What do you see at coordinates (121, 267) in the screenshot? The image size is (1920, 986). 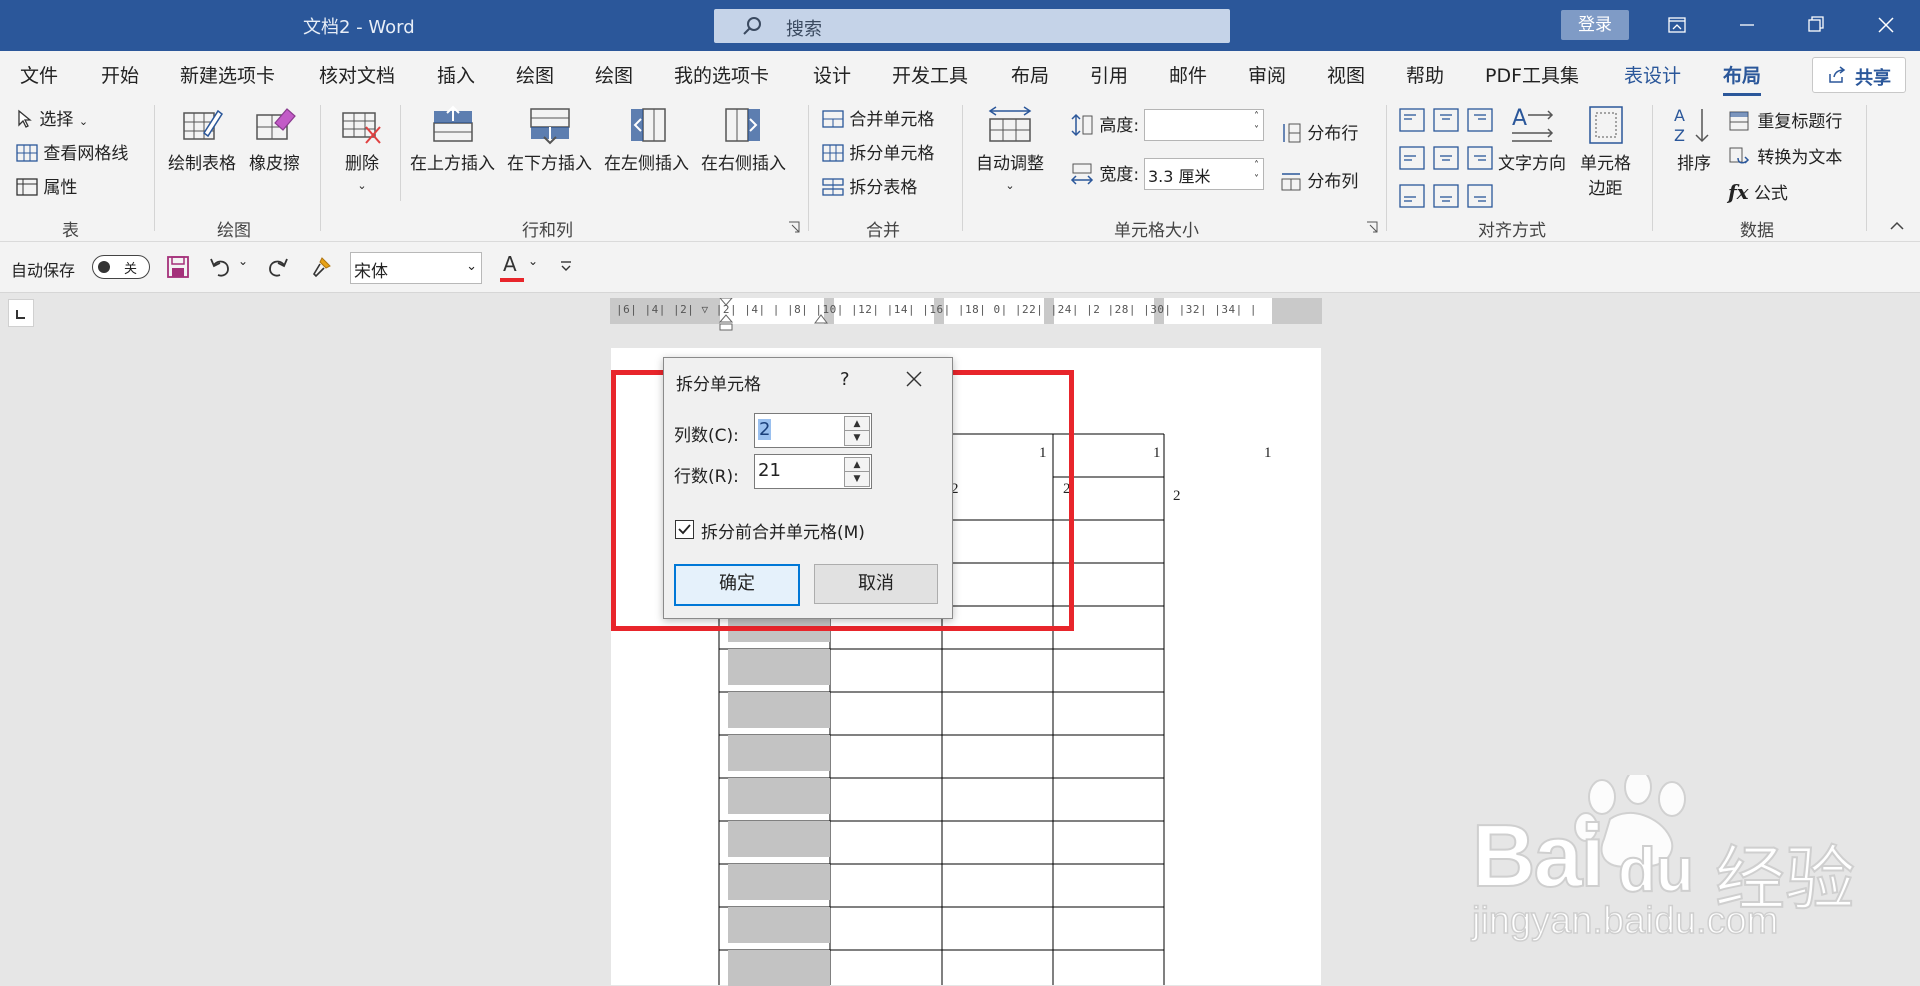 I see `autosave-toggle: 关` at bounding box center [121, 267].